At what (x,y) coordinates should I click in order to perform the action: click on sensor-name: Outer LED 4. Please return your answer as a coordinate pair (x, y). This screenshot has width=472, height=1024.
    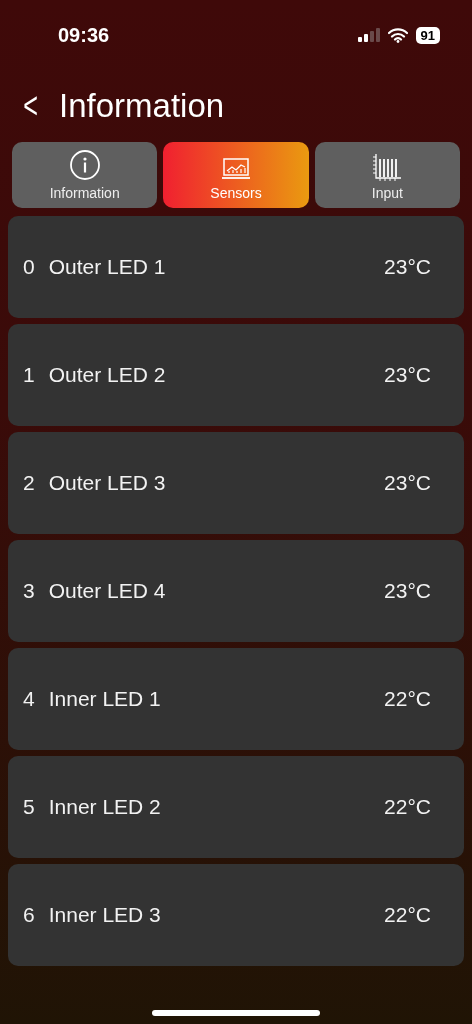
    Looking at the image, I should click on (107, 591).